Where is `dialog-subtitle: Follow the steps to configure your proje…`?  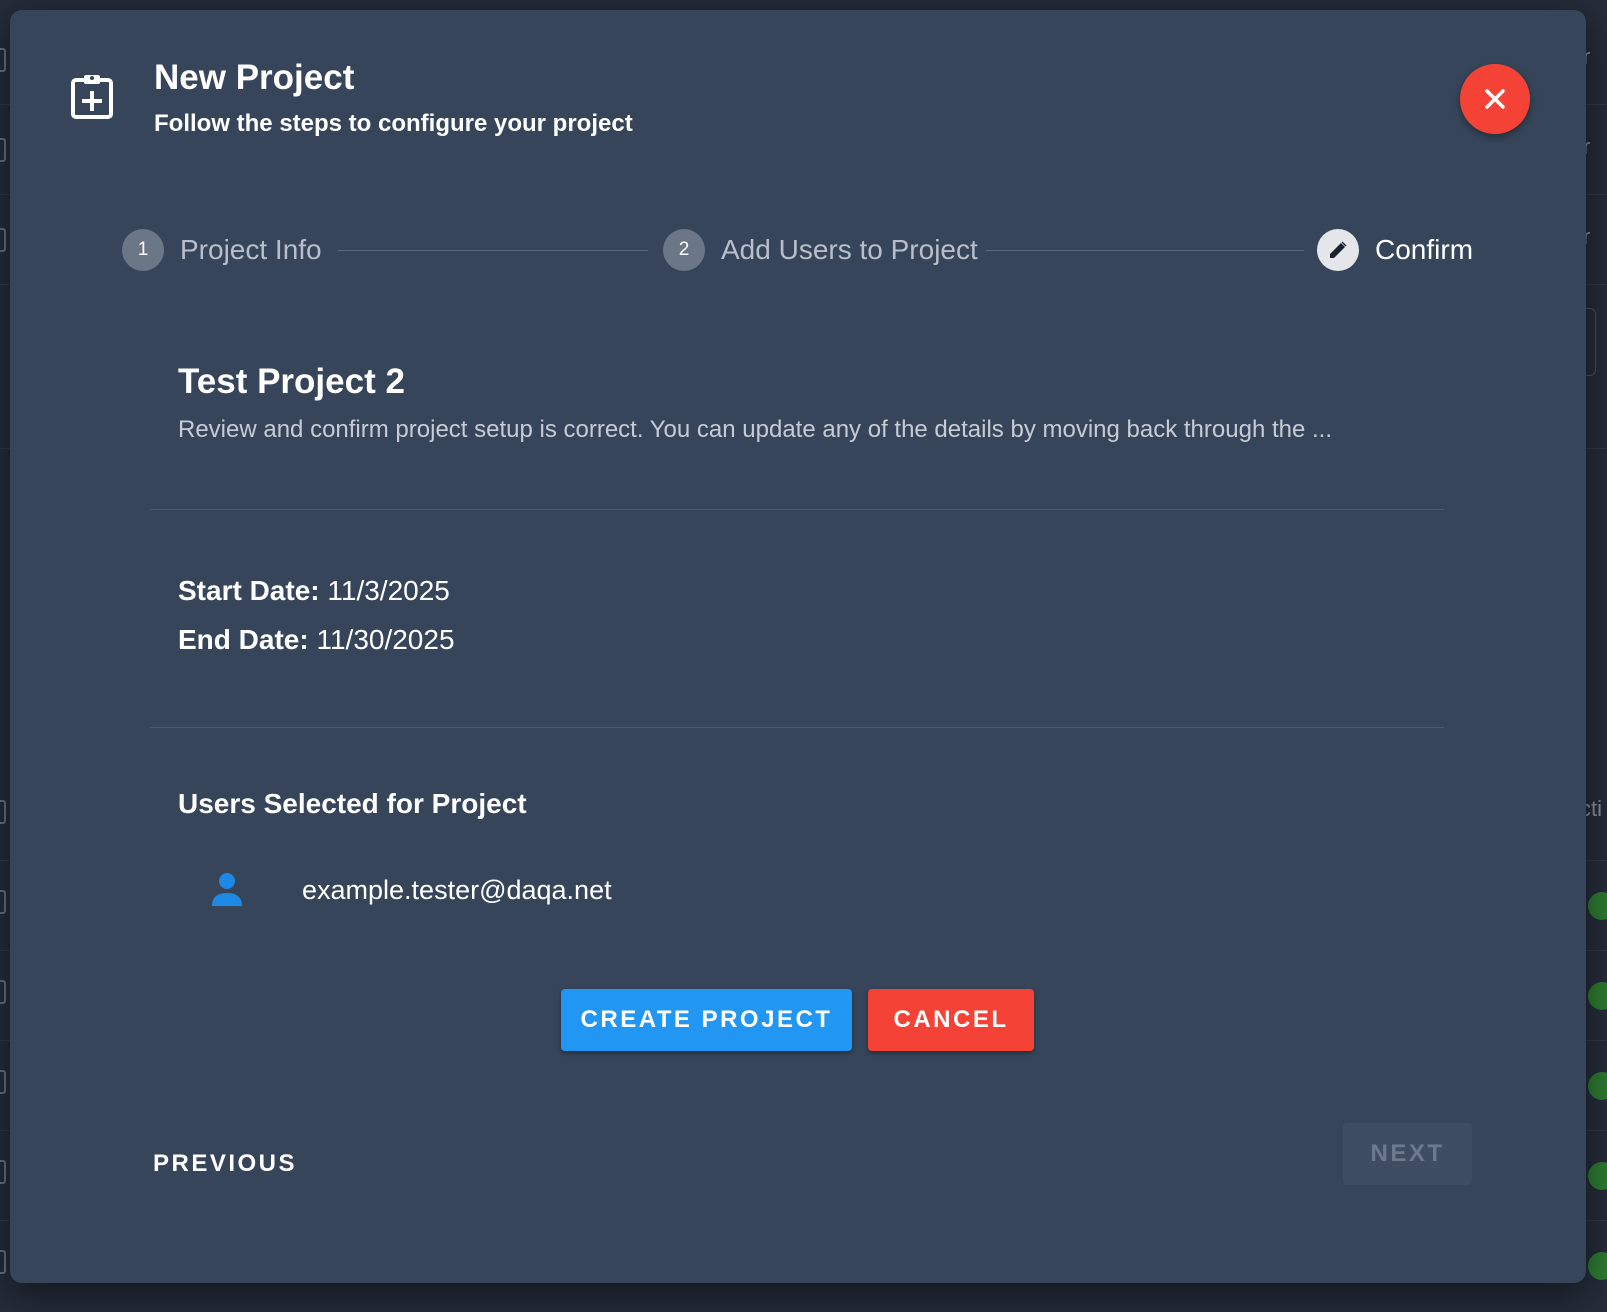
dialog-subtitle: Follow the steps to configure your proje… is located at coordinates (393, 123).